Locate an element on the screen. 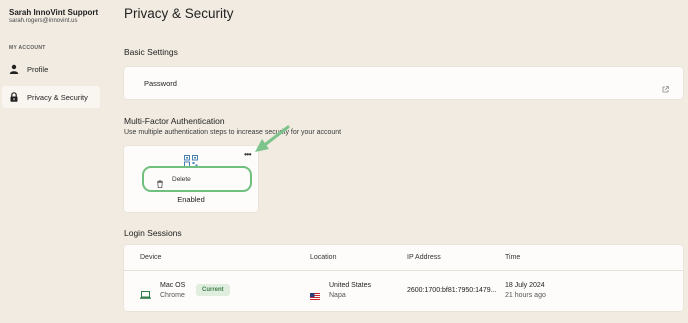 Image resolution: width=688 pixels, height=323 pixels. header-divider is located at coordinates (403, 270).